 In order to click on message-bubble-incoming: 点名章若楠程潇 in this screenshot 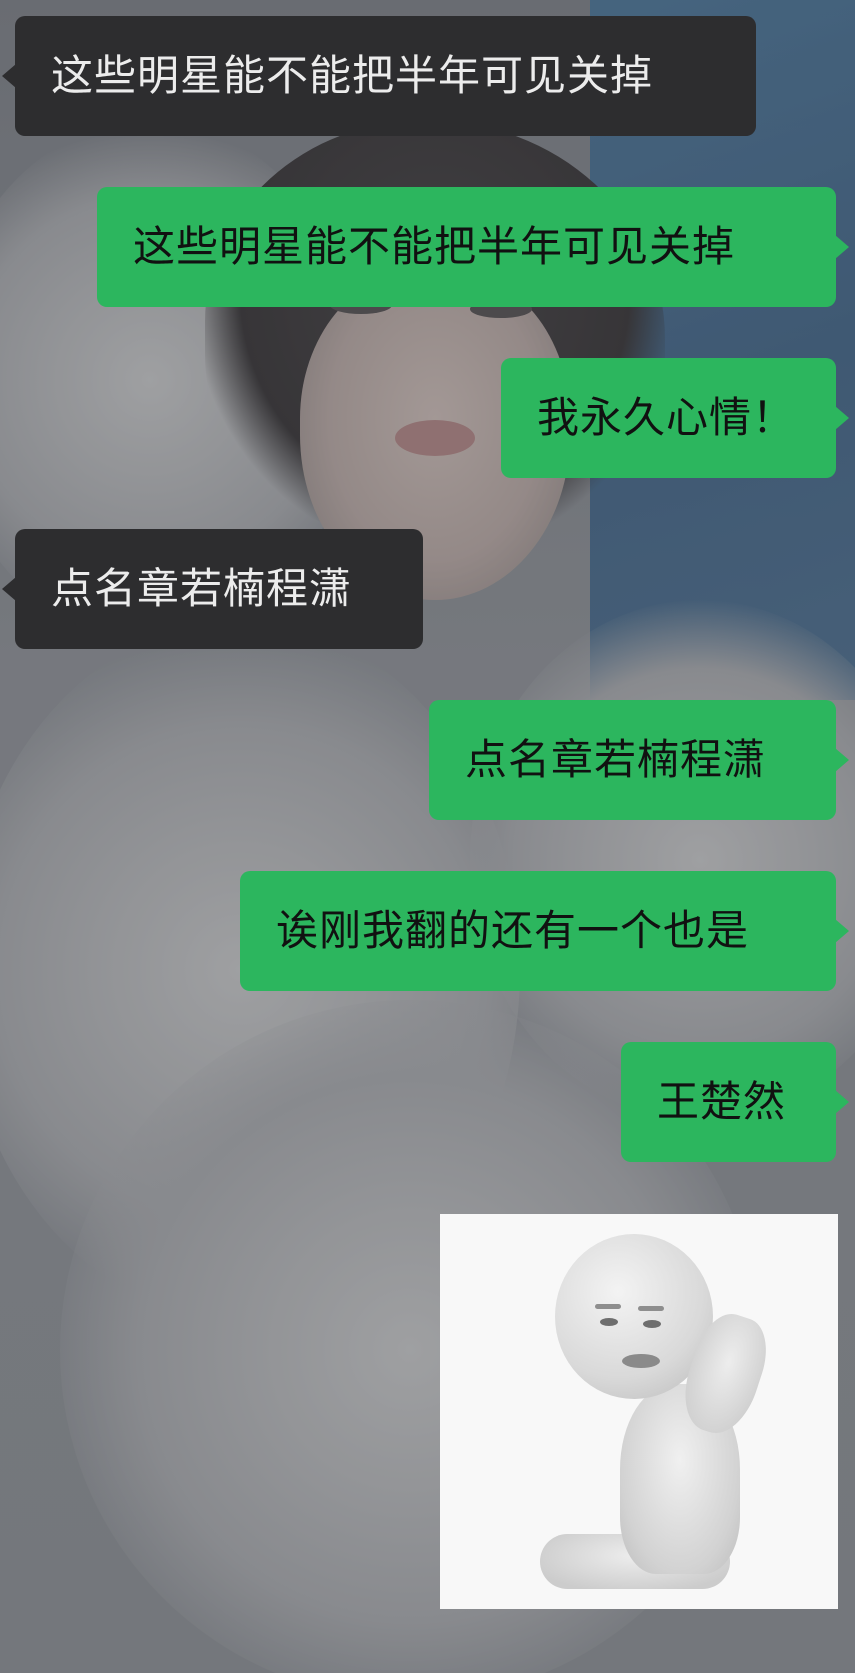, I will do `click(212, 589)`.